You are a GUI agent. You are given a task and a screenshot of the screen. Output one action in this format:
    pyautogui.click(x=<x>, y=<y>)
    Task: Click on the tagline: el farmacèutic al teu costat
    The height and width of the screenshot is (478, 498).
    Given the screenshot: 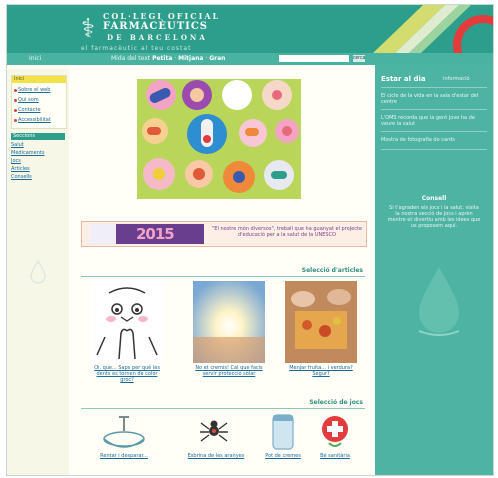 What is the action you would take?
    pyautogui.click(x=136, y=48)
    